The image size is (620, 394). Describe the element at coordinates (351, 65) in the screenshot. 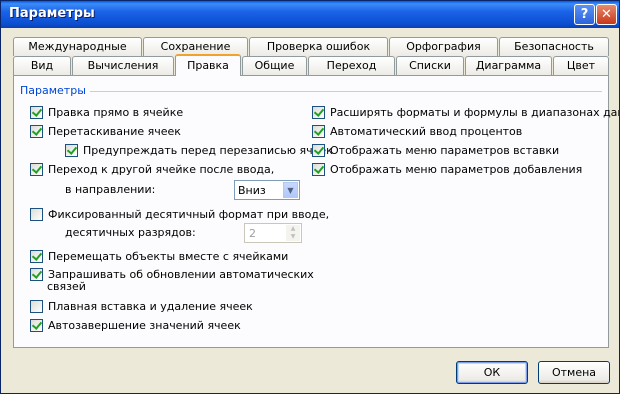

I see `tab-transition: Переход` at that location.